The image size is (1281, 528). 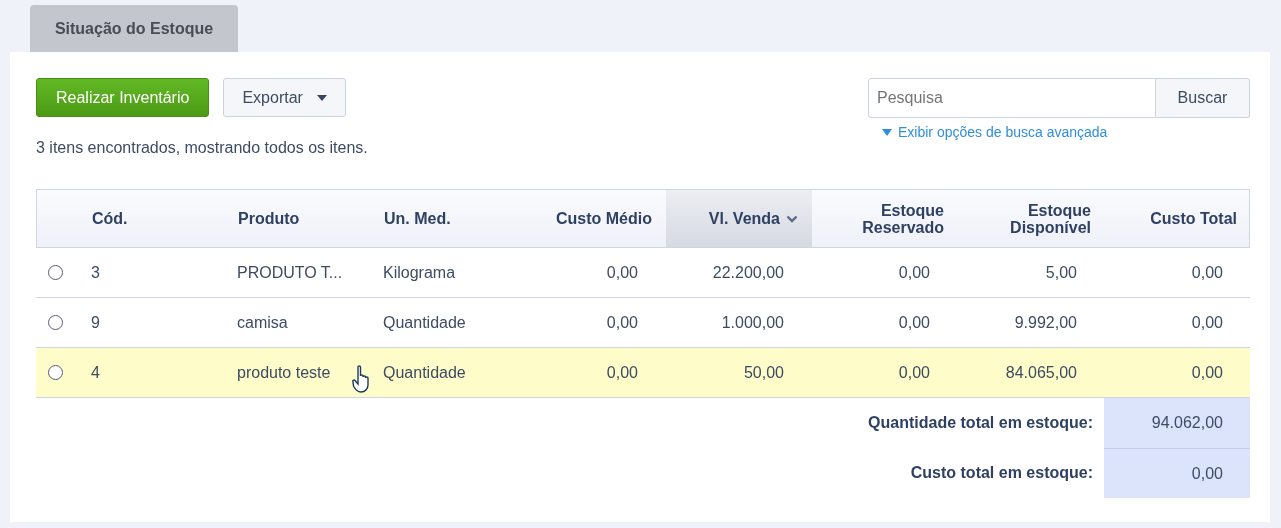 I want to click on total-value: 94.062,00, so click(x=1177, y=423).